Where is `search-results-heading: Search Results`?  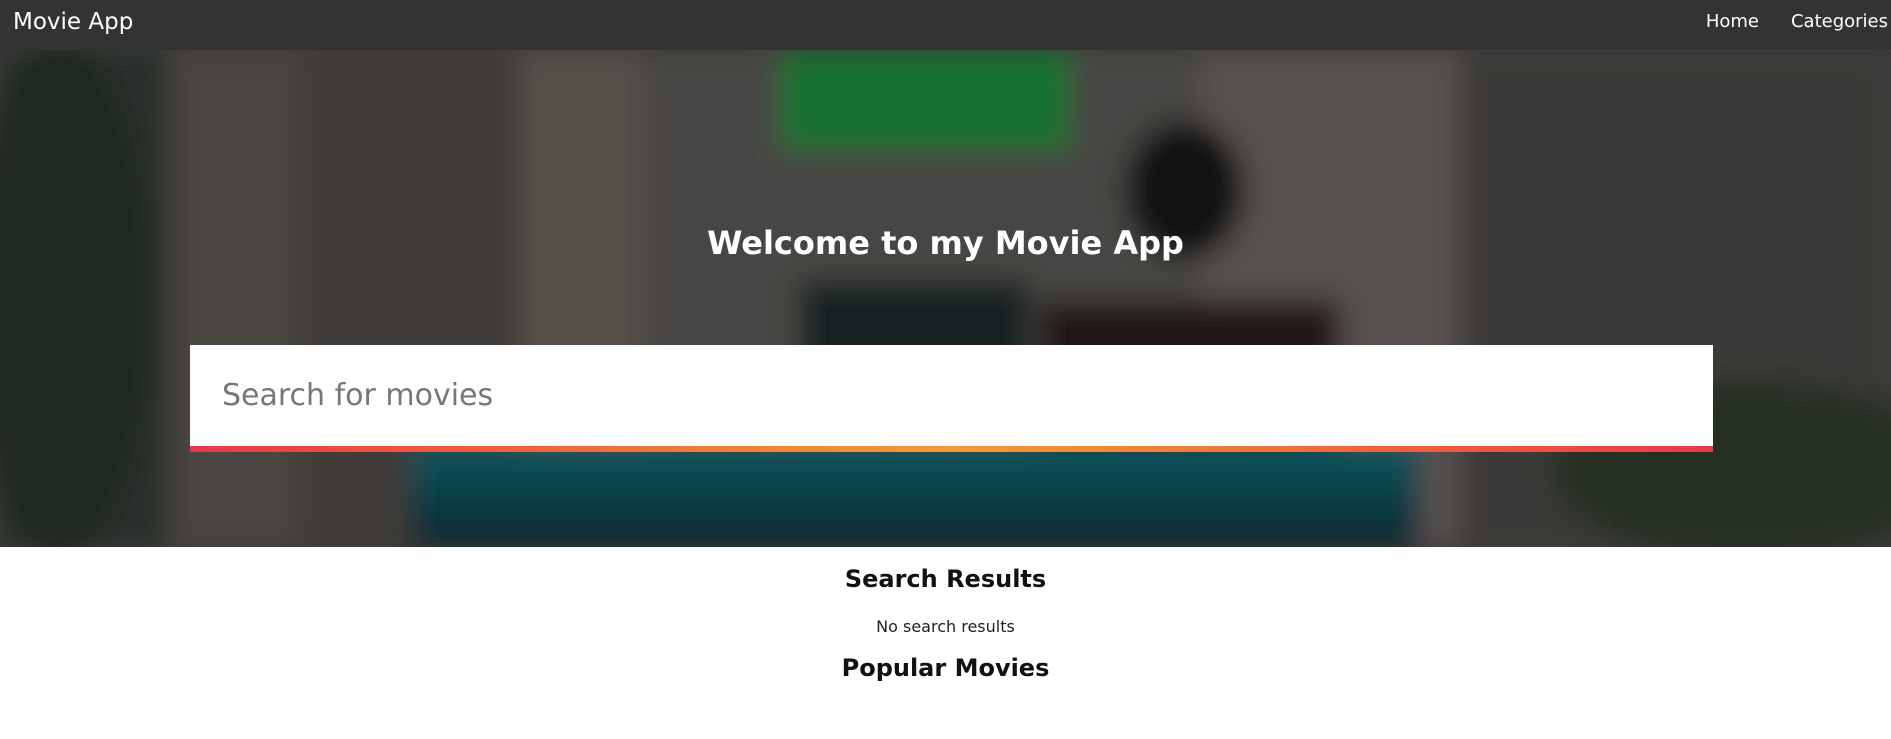 search-results-heading: Search Results is located at coordinates (945, 579).